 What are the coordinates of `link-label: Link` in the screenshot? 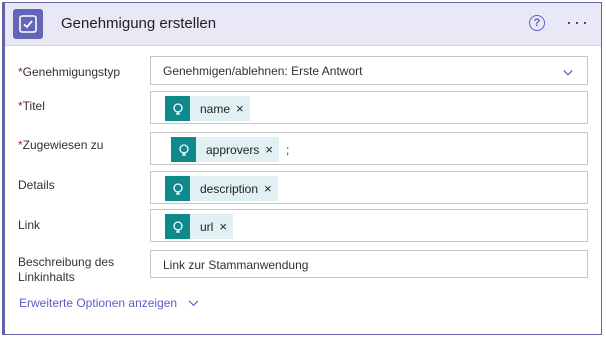 It's located at (29, 225).